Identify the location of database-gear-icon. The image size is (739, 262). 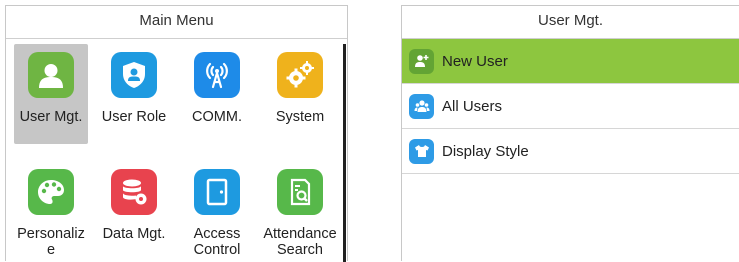
(134, 192).